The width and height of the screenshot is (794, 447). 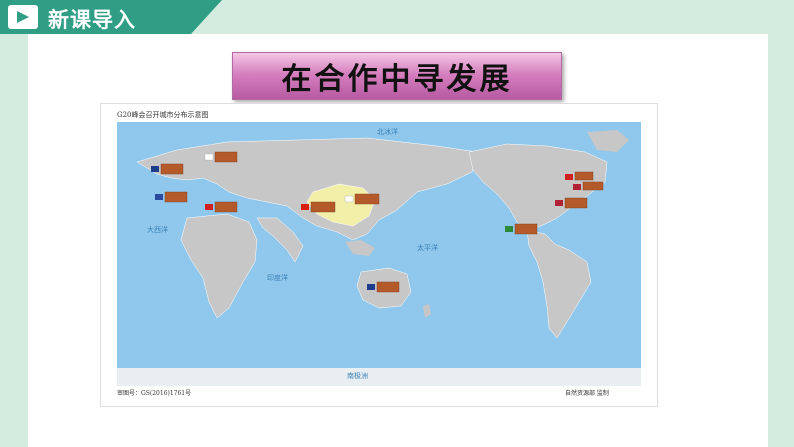 I want to click on ocean-label-indian: 印度洋, so click(x=277, y=277).